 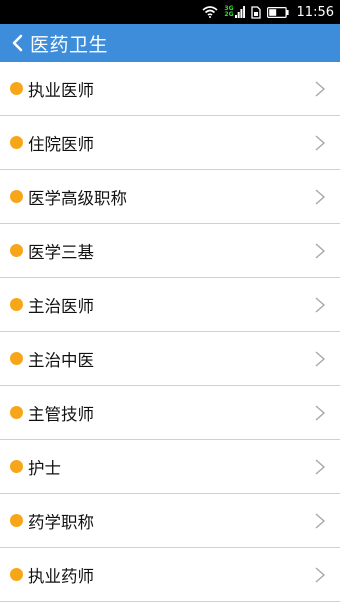 What do you see at coordinates (44, 468) in the screenshot?
I see `list-item-label: 护士` at bounding box center [44, 468].